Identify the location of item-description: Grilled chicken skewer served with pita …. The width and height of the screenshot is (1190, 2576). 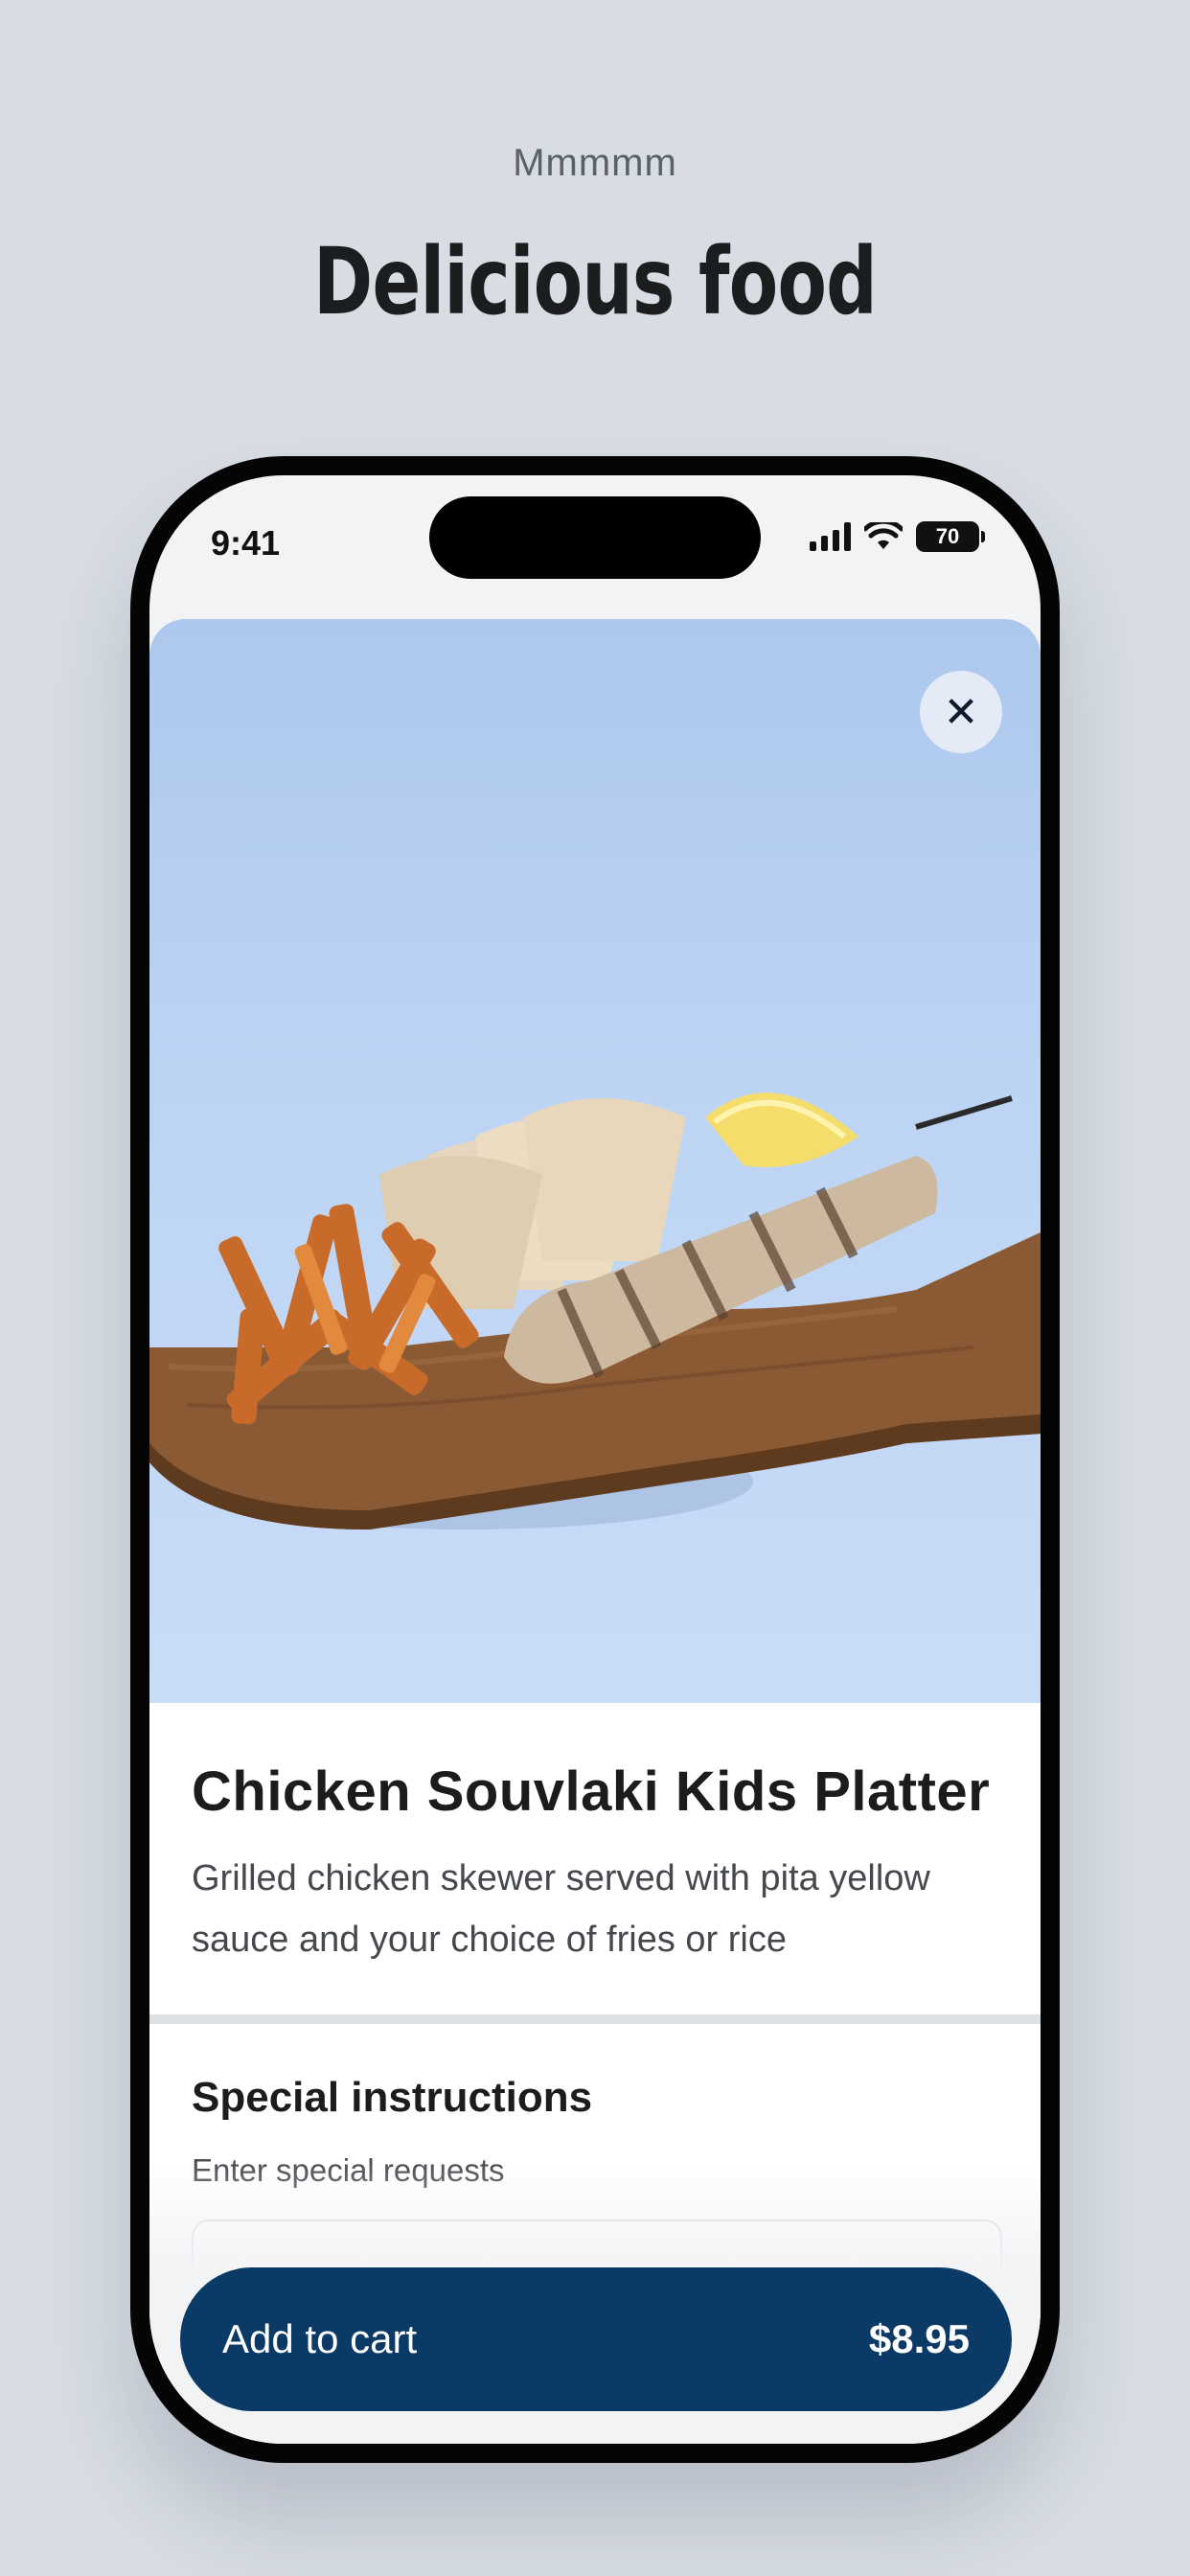
(561, 1909).